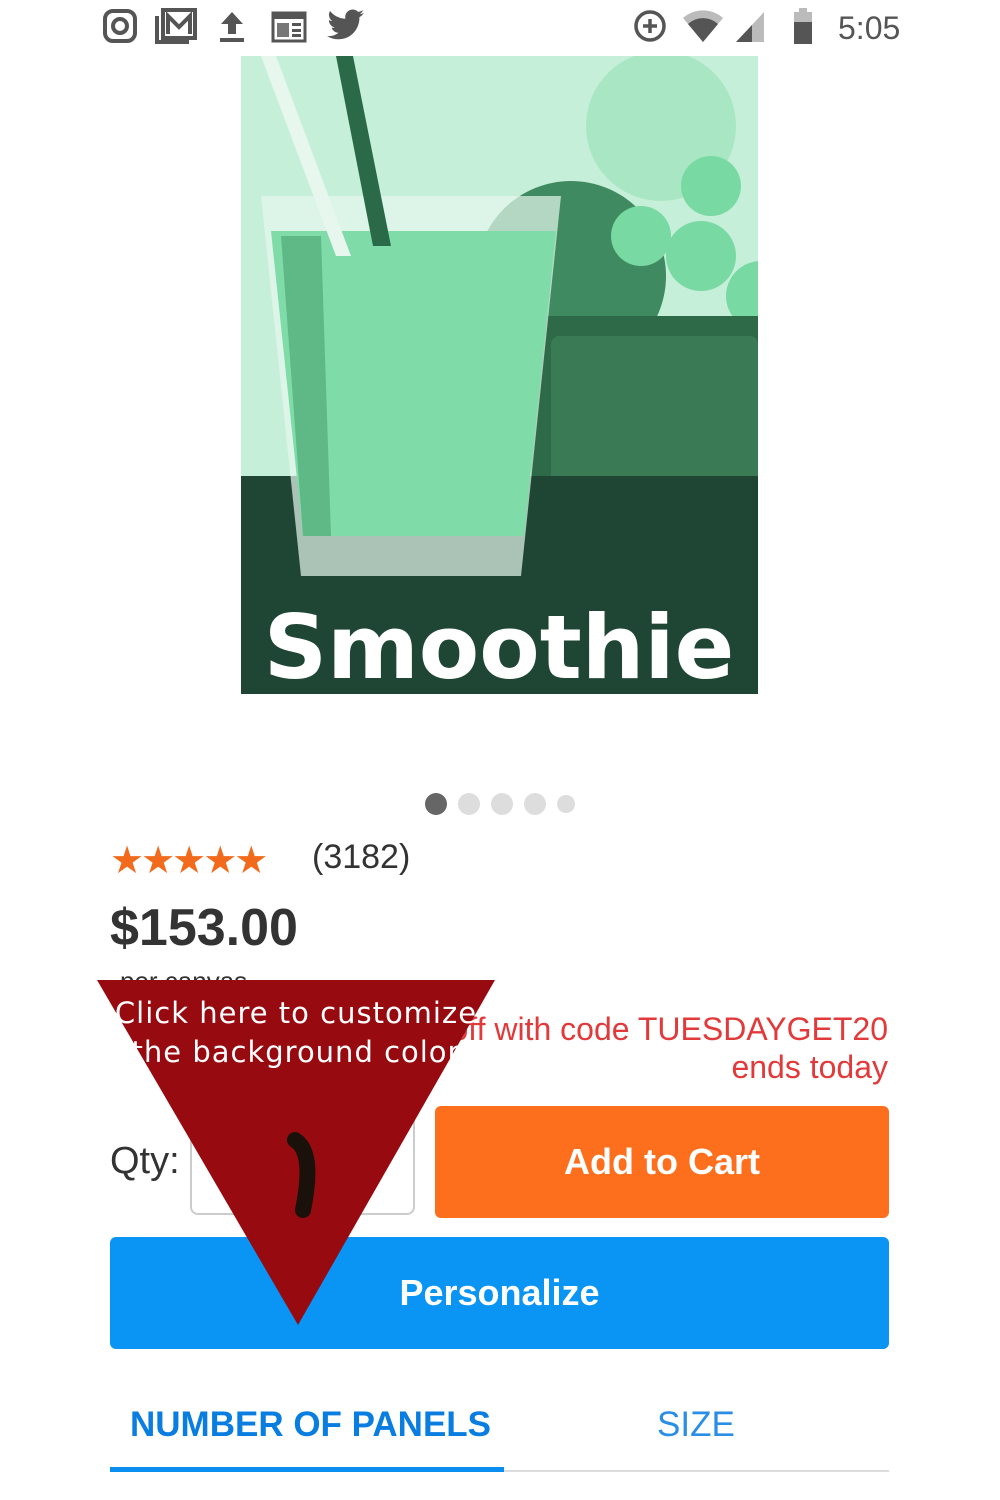  I want to click on promo-text: off with code TUESDAYGET20 ends today, so click(669, 1048).